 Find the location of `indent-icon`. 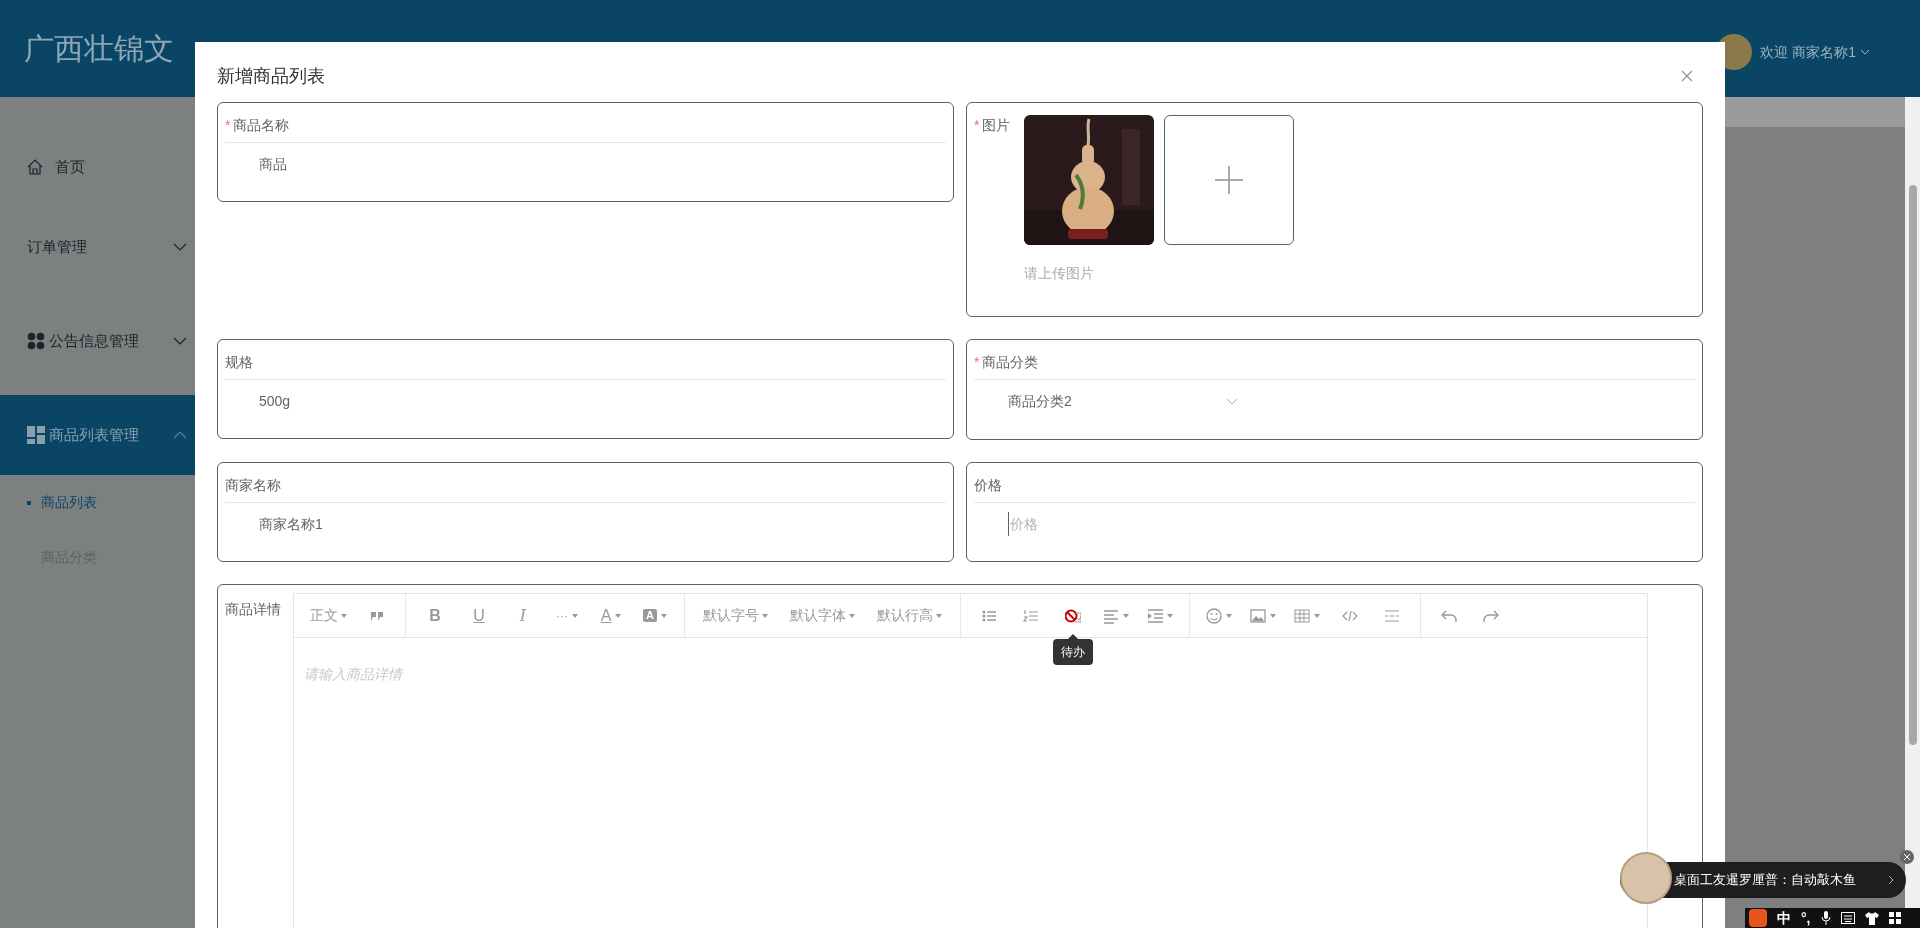

indent-icon is located at coordinates (1155, 615).